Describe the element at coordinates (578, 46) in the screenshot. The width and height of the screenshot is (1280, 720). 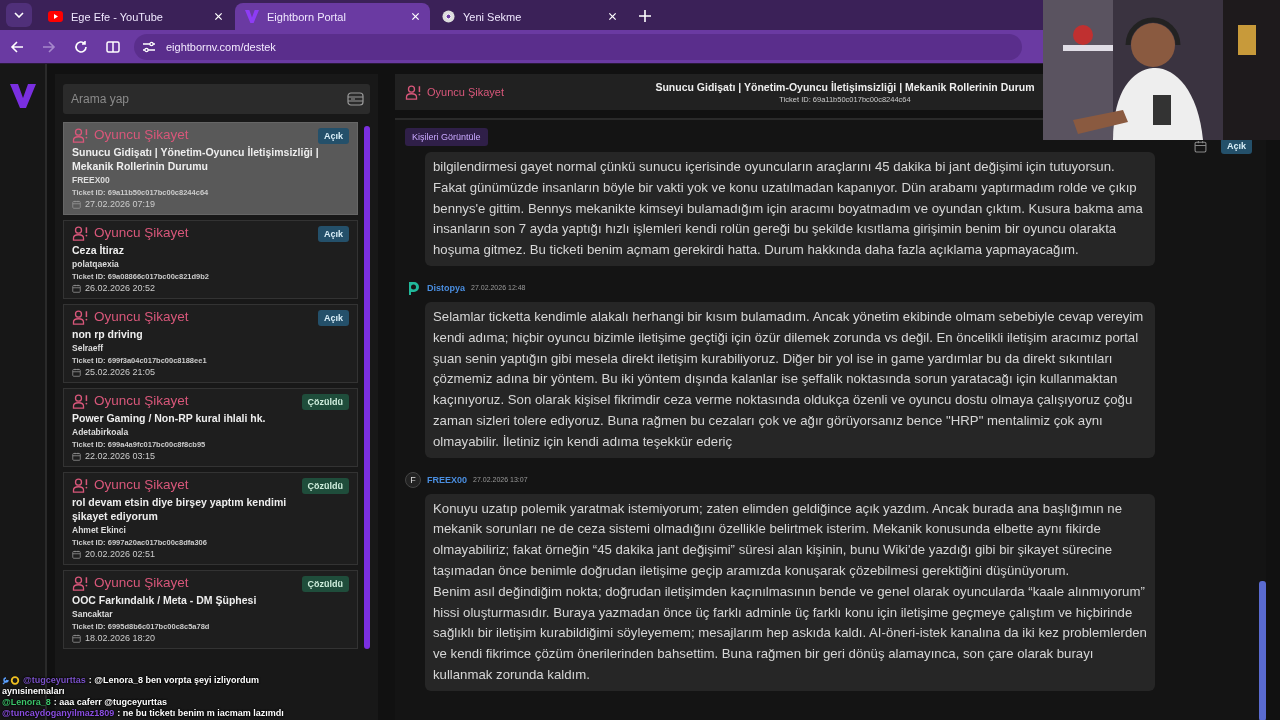
I see `address-bar: eightbornv.com/destek` at that location.